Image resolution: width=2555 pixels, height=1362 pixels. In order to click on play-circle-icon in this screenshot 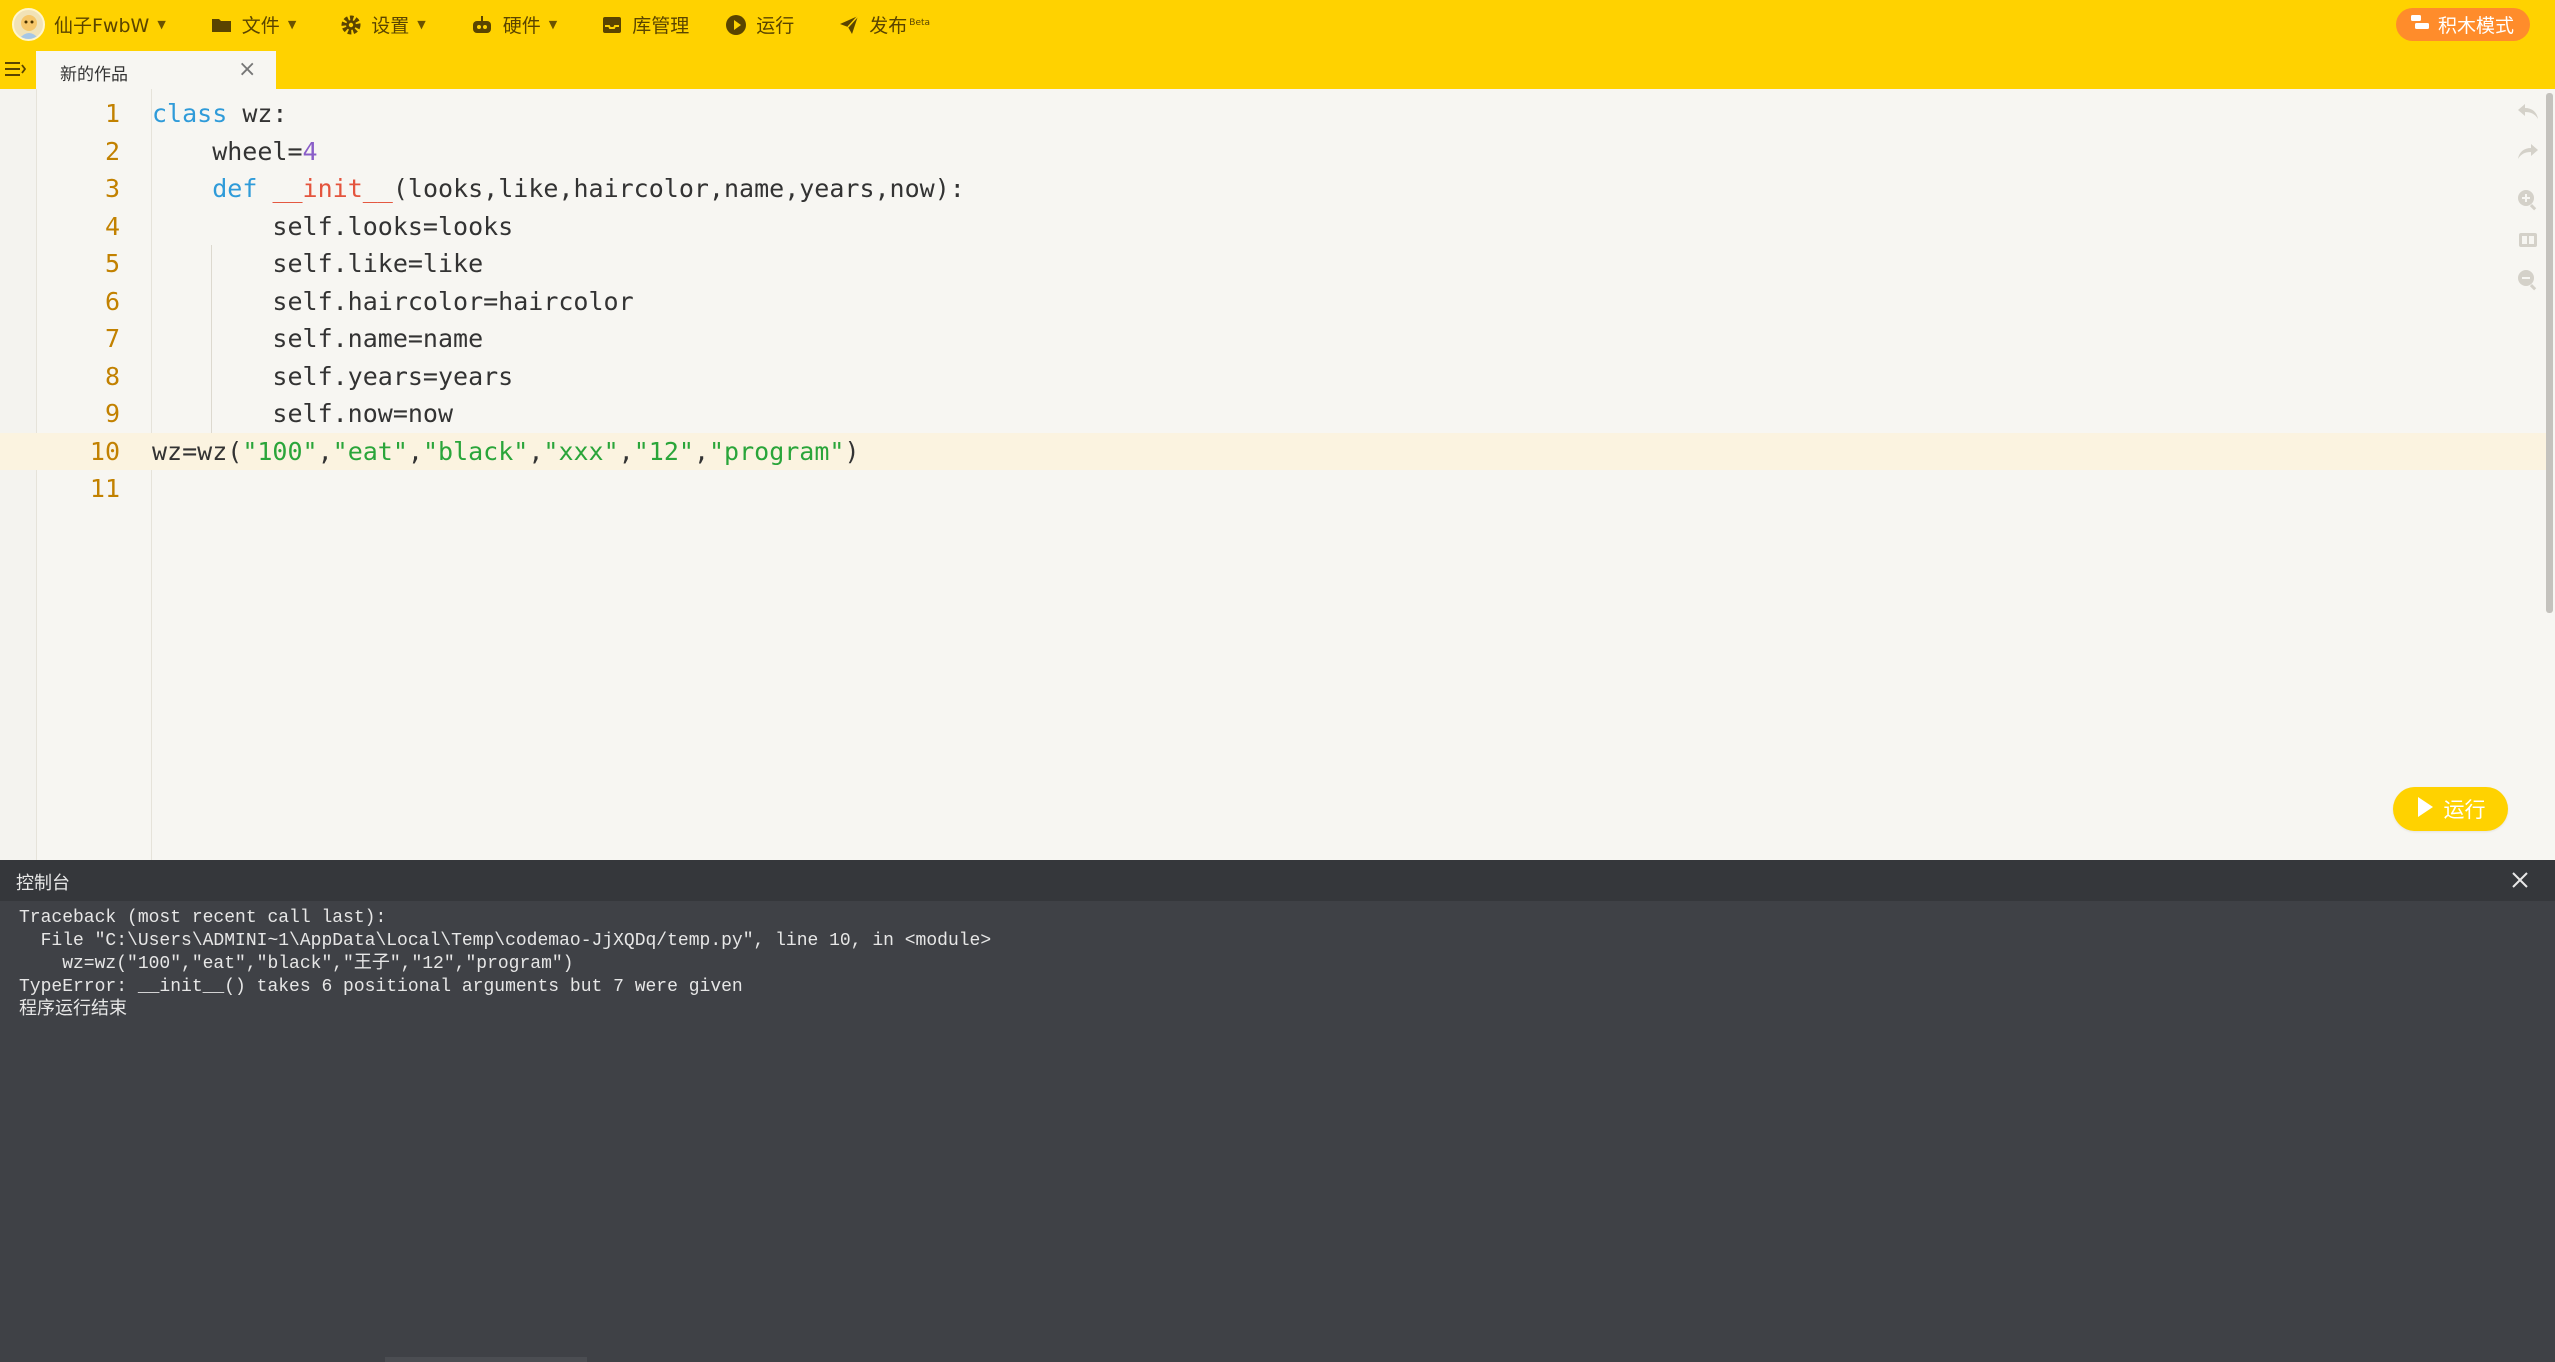, I will do `click(736, 25)`.